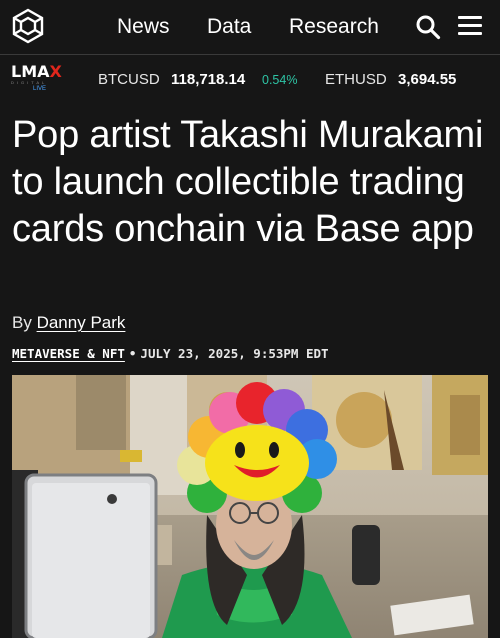  What do you see at coordinates (229, 27) in the screenshot?
I see `nav-link-data: Data` at bounding box center [229, 27].